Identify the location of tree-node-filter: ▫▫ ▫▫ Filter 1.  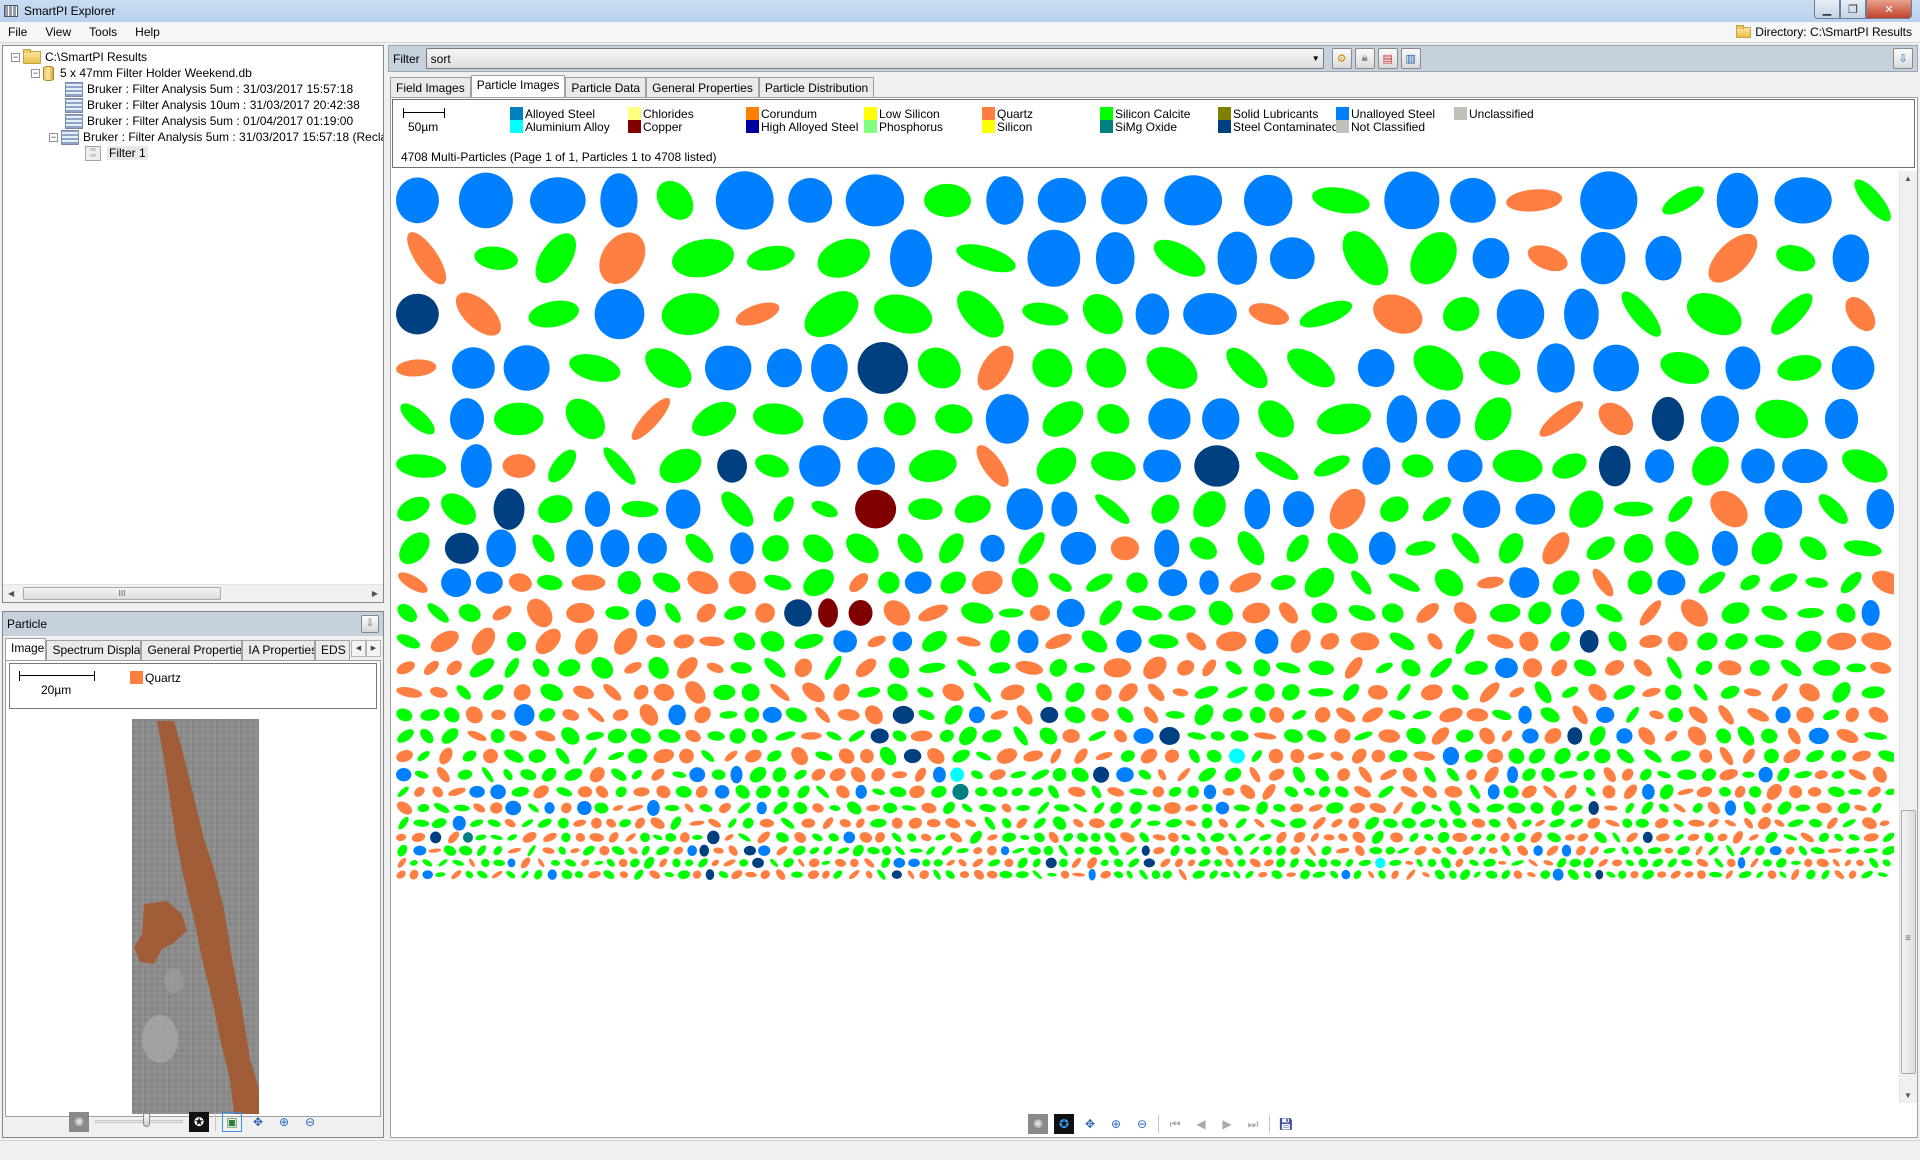
(116, 153).